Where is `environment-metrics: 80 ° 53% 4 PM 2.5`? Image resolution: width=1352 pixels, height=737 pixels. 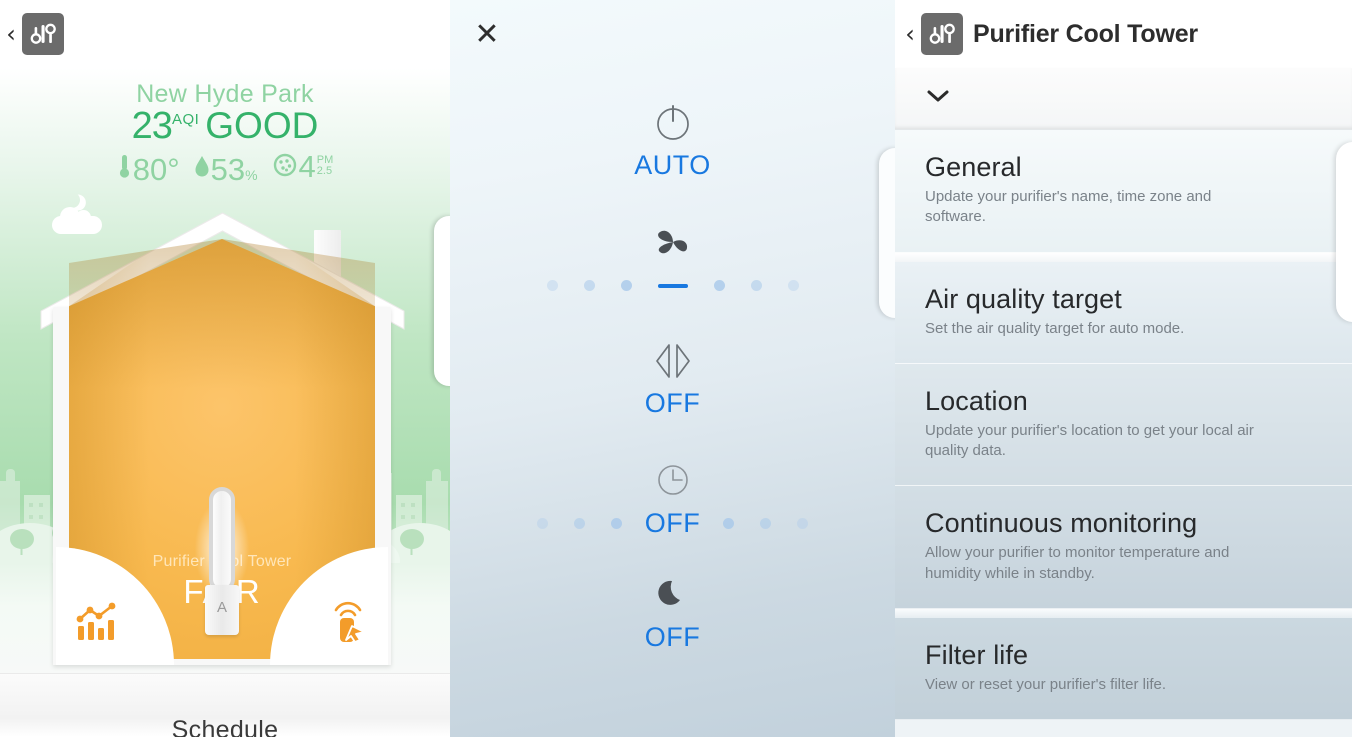
environment-metrics: 80 ° 53% 4 PM 2.5 is located at coordinates (225, 170).